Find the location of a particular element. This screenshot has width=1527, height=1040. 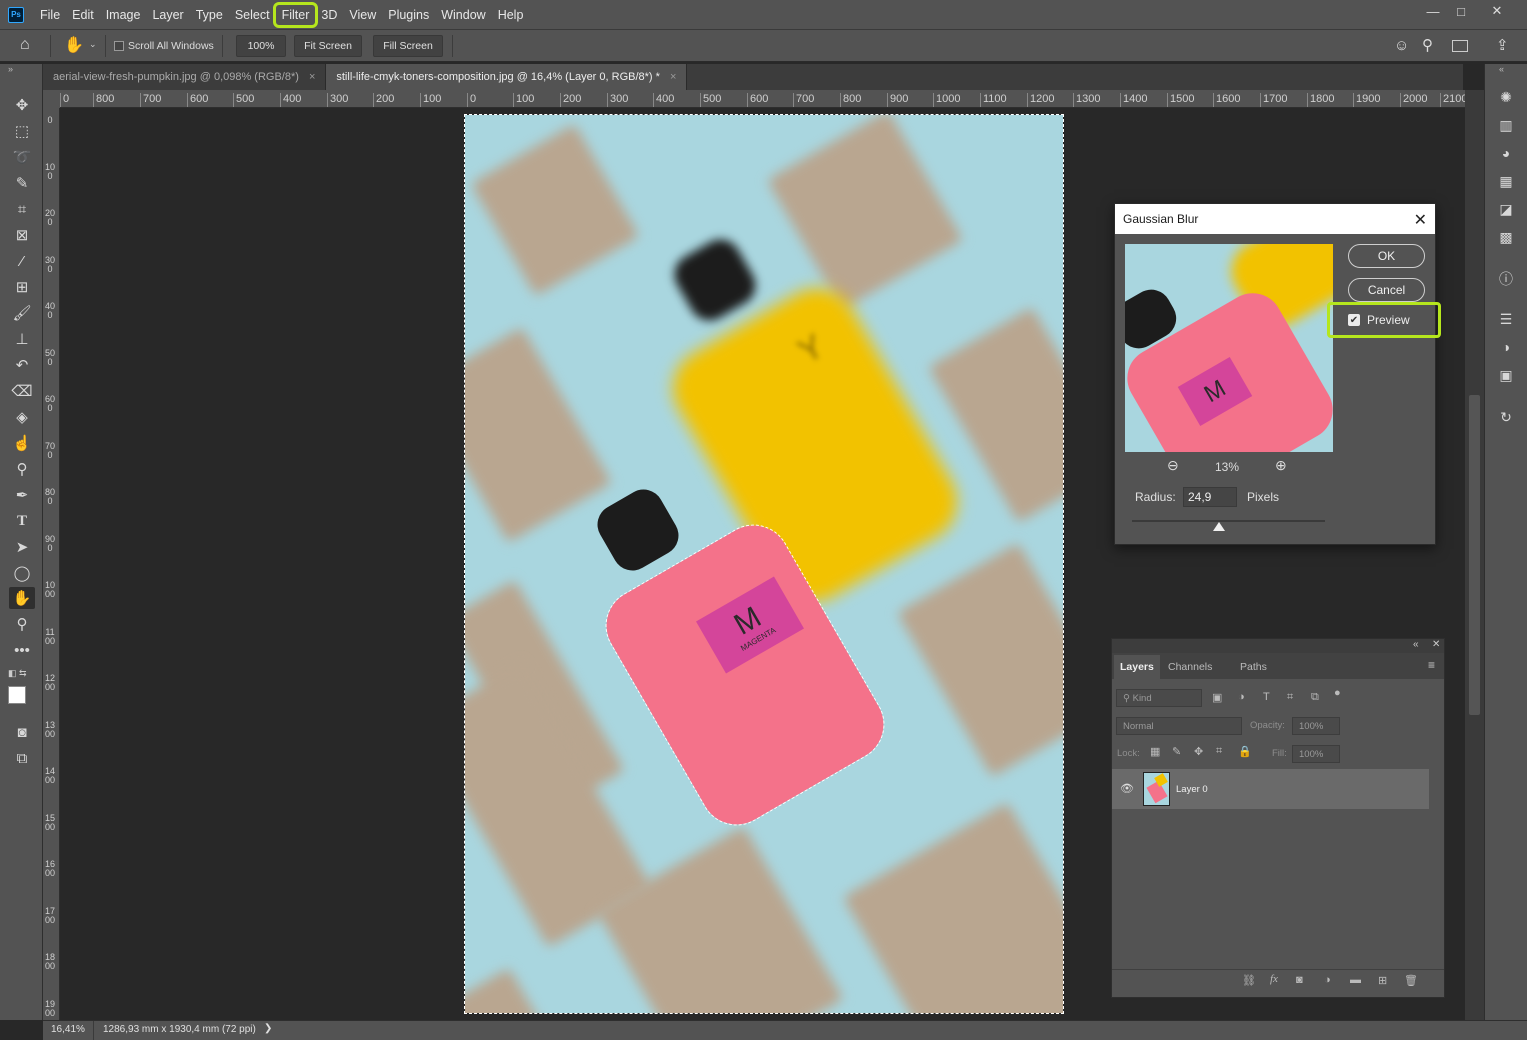

filter-adjustment-icon: ◑ is located at coordinates (1241, 697).